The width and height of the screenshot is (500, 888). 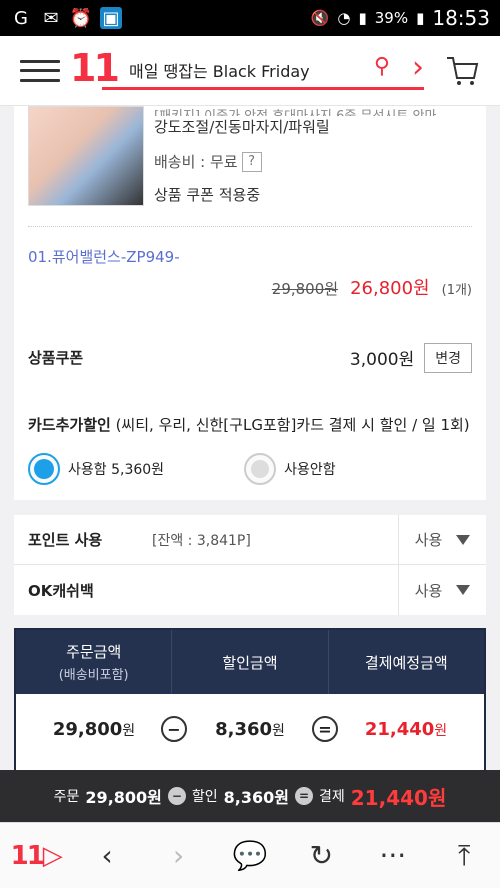 I want to click on app-header: 11 매일 땡잡는 Black Friday ⚲ ›, so click(x=250, y=71).